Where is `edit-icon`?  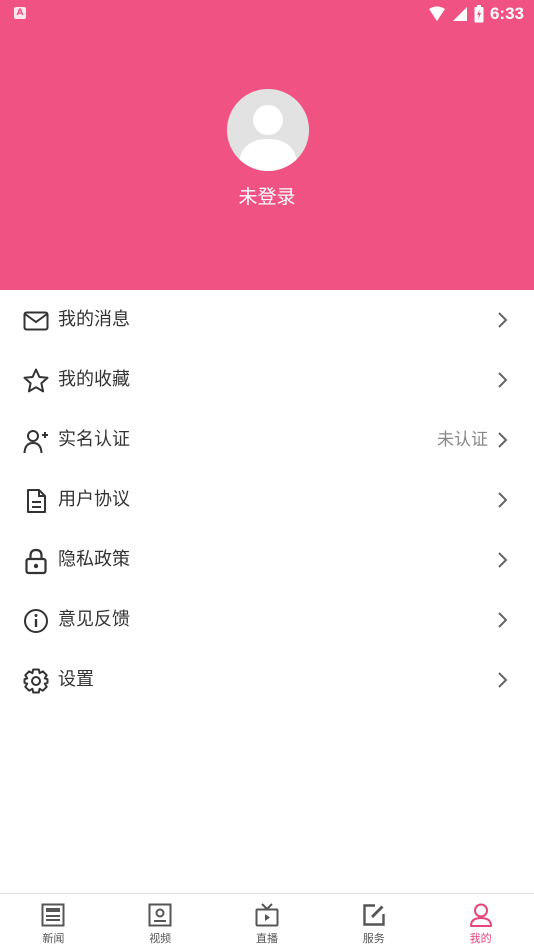 edit-icon is located at coordinates (374, 915).